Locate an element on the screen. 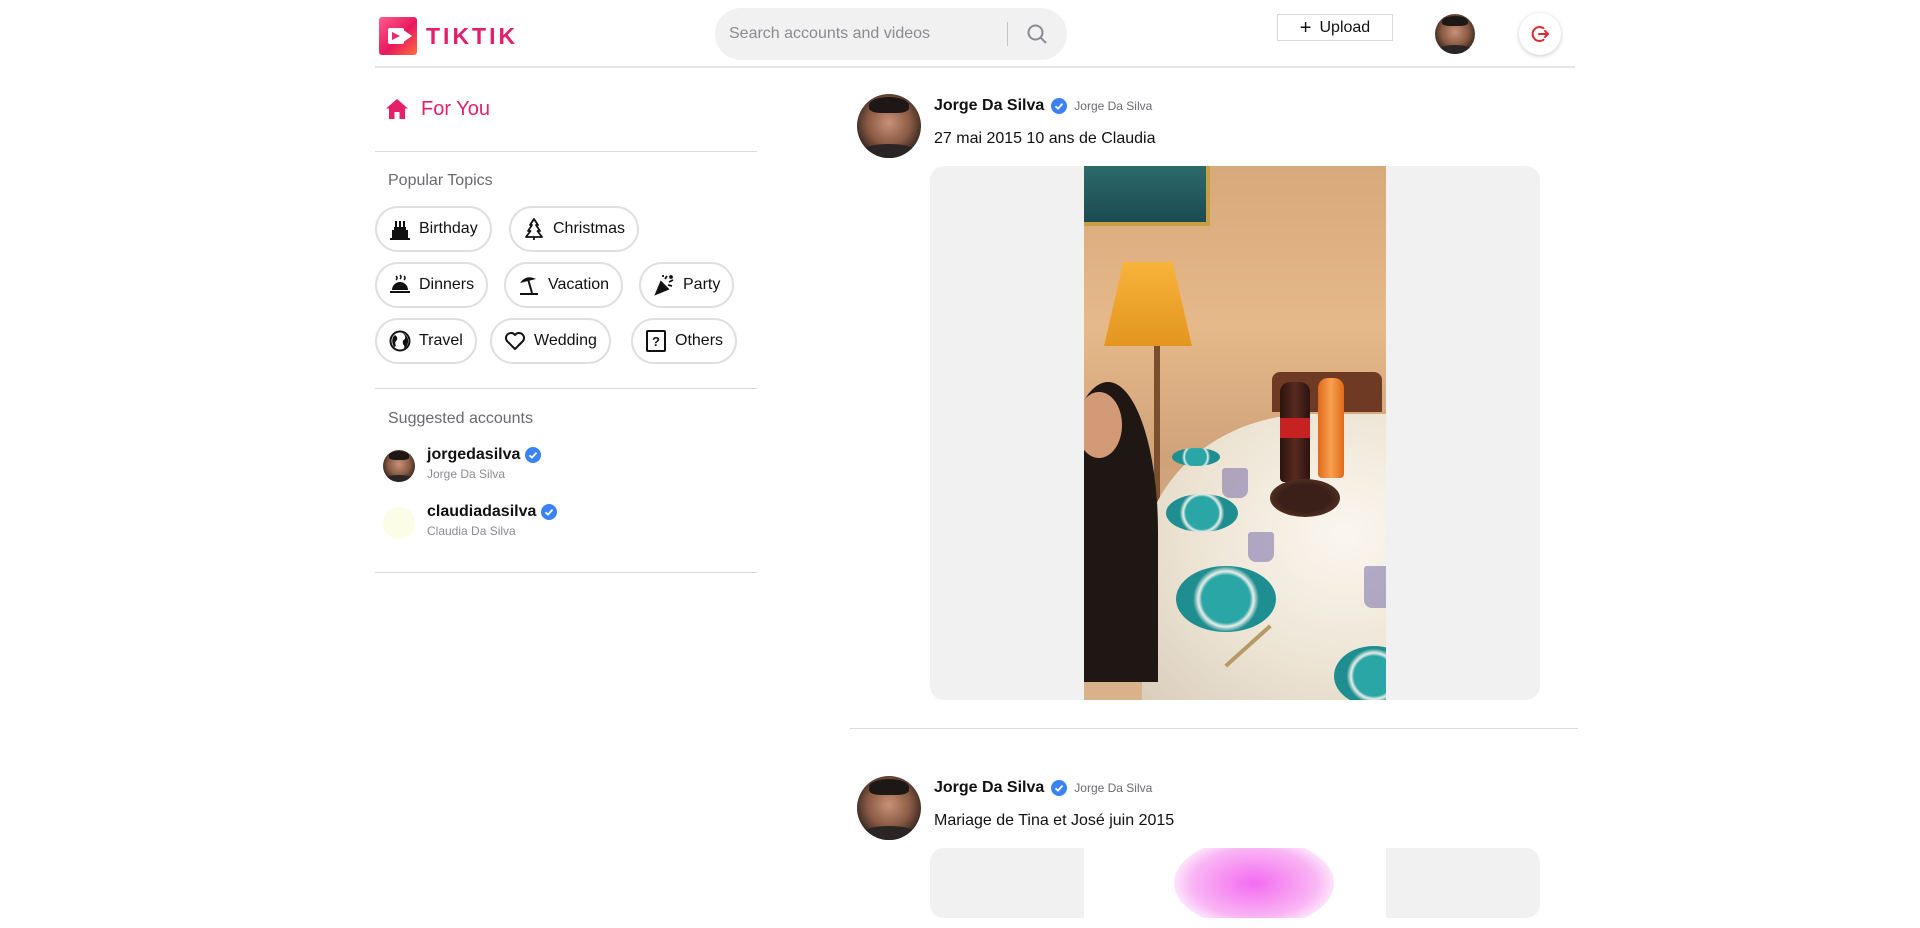 The height and width of the screenshot is (928, 1920). video-container is located at coordinates (1235, 883).